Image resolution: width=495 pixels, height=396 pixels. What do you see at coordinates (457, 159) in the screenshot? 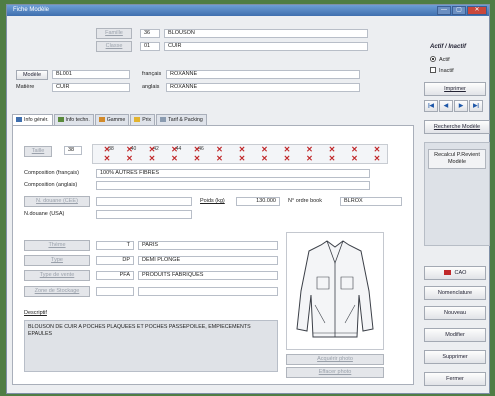
I see `recalcul-button: Recalcul P.Revient Modèle` at bounding box center [457, 159].